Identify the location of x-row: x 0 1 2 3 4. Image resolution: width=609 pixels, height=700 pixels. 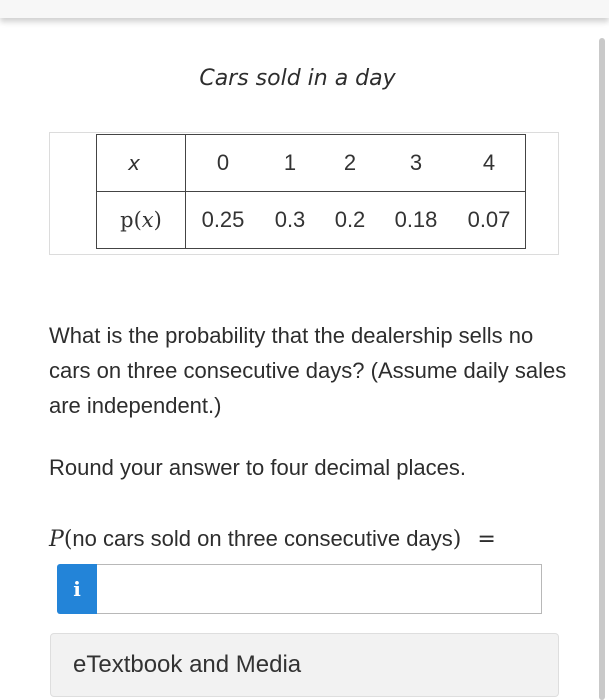
(311, 163).